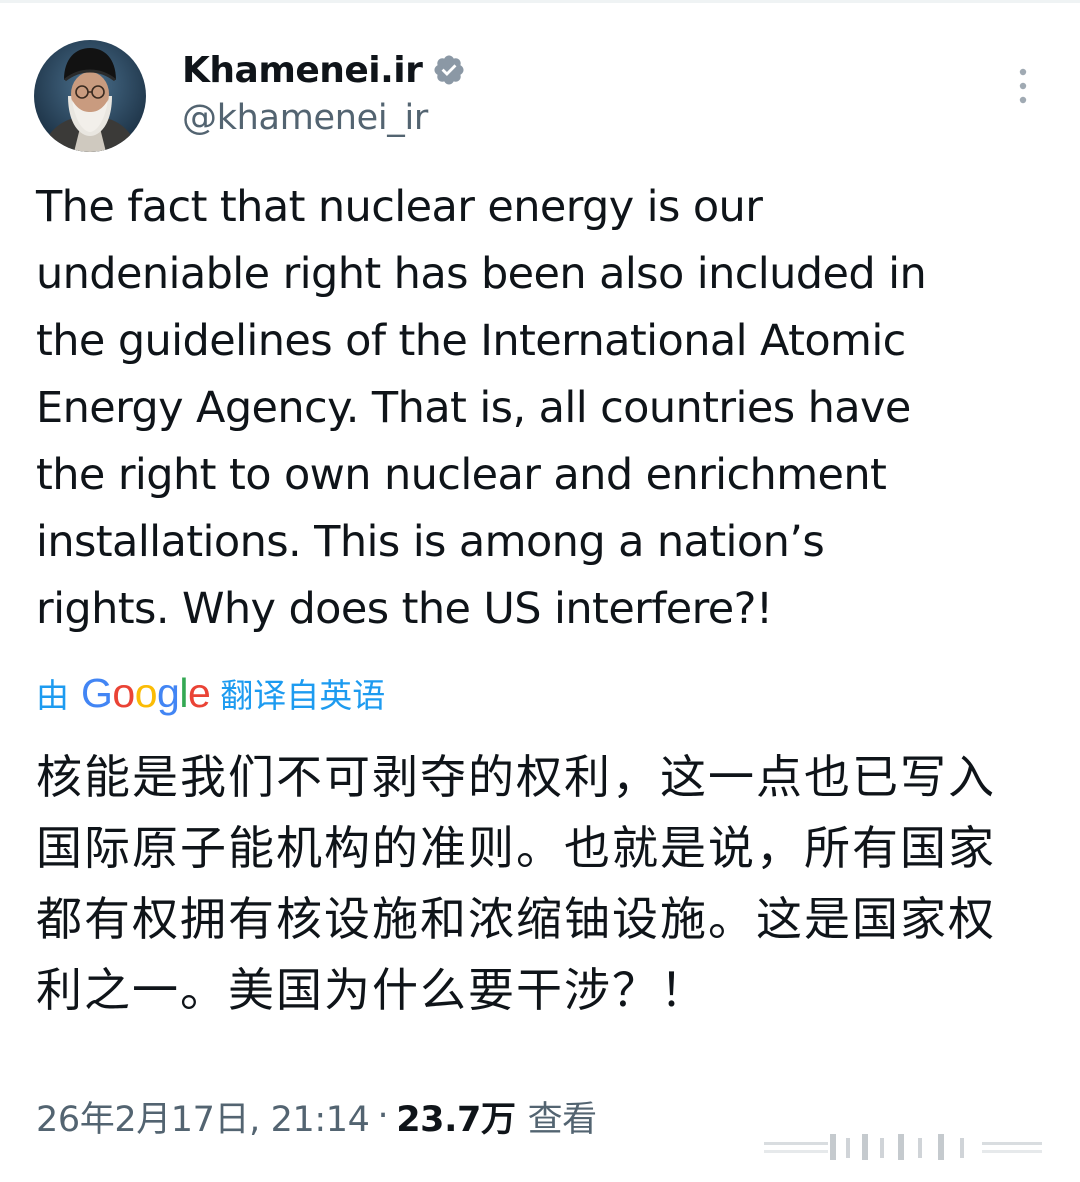  Describe the element at coordinates (302, 70) in the screenshot. I see `author-display-name: Khamenei.ir` at that location.